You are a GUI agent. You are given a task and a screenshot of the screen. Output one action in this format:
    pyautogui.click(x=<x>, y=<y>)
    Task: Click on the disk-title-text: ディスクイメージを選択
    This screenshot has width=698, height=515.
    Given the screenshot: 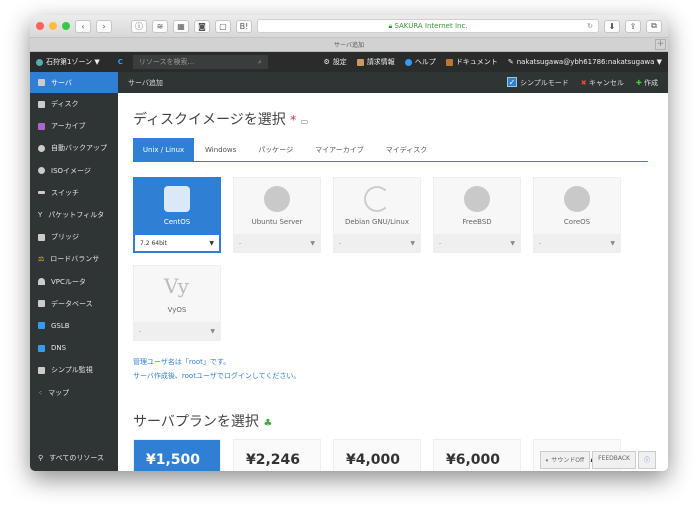 What is the action you would take?
    pyautogui.click(x=209, y=120)
    